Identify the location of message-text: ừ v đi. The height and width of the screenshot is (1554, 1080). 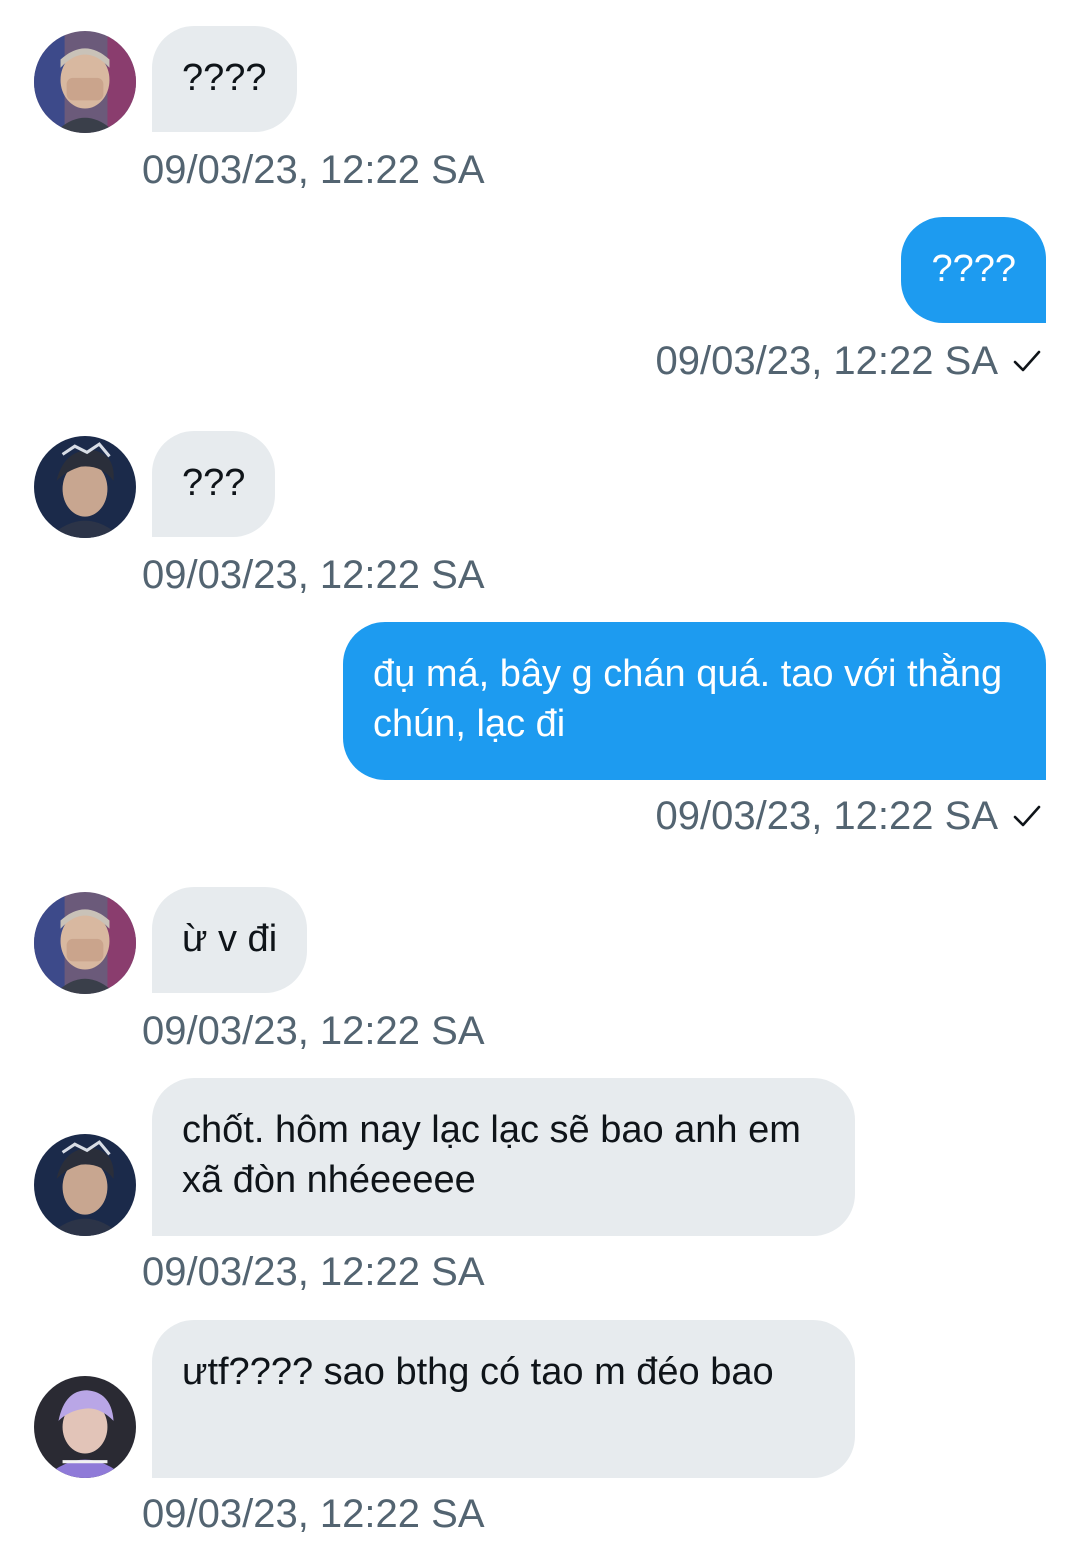
(230, 939).